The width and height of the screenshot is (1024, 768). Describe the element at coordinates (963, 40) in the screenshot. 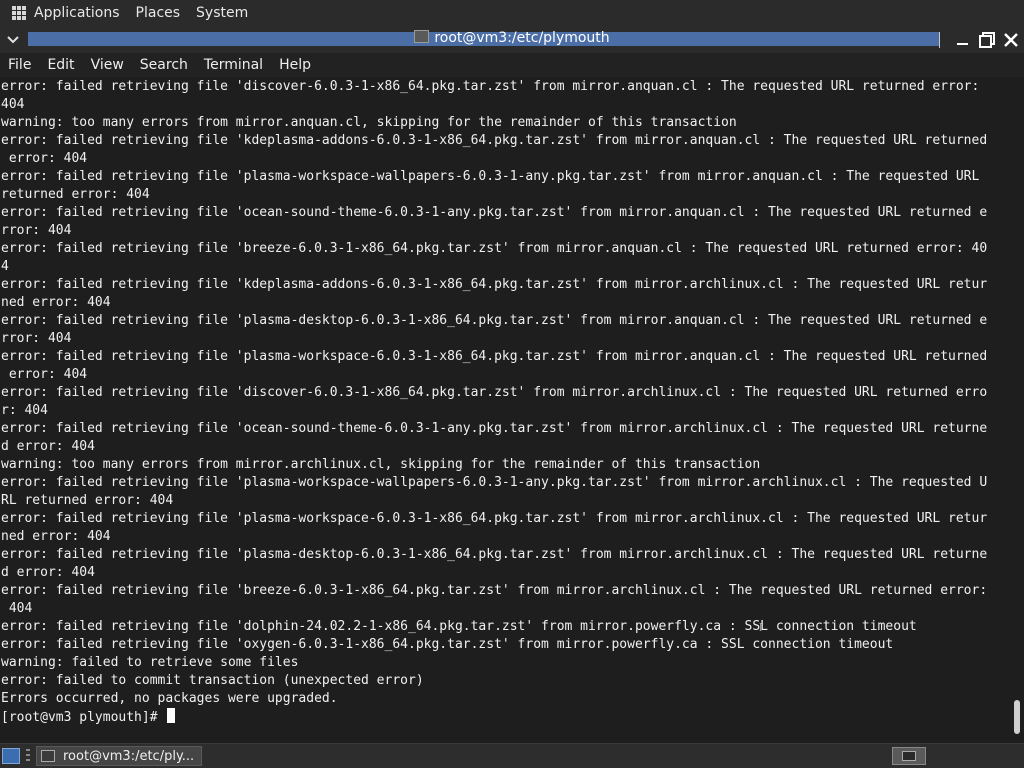

I see `minimize-icon` at that location.